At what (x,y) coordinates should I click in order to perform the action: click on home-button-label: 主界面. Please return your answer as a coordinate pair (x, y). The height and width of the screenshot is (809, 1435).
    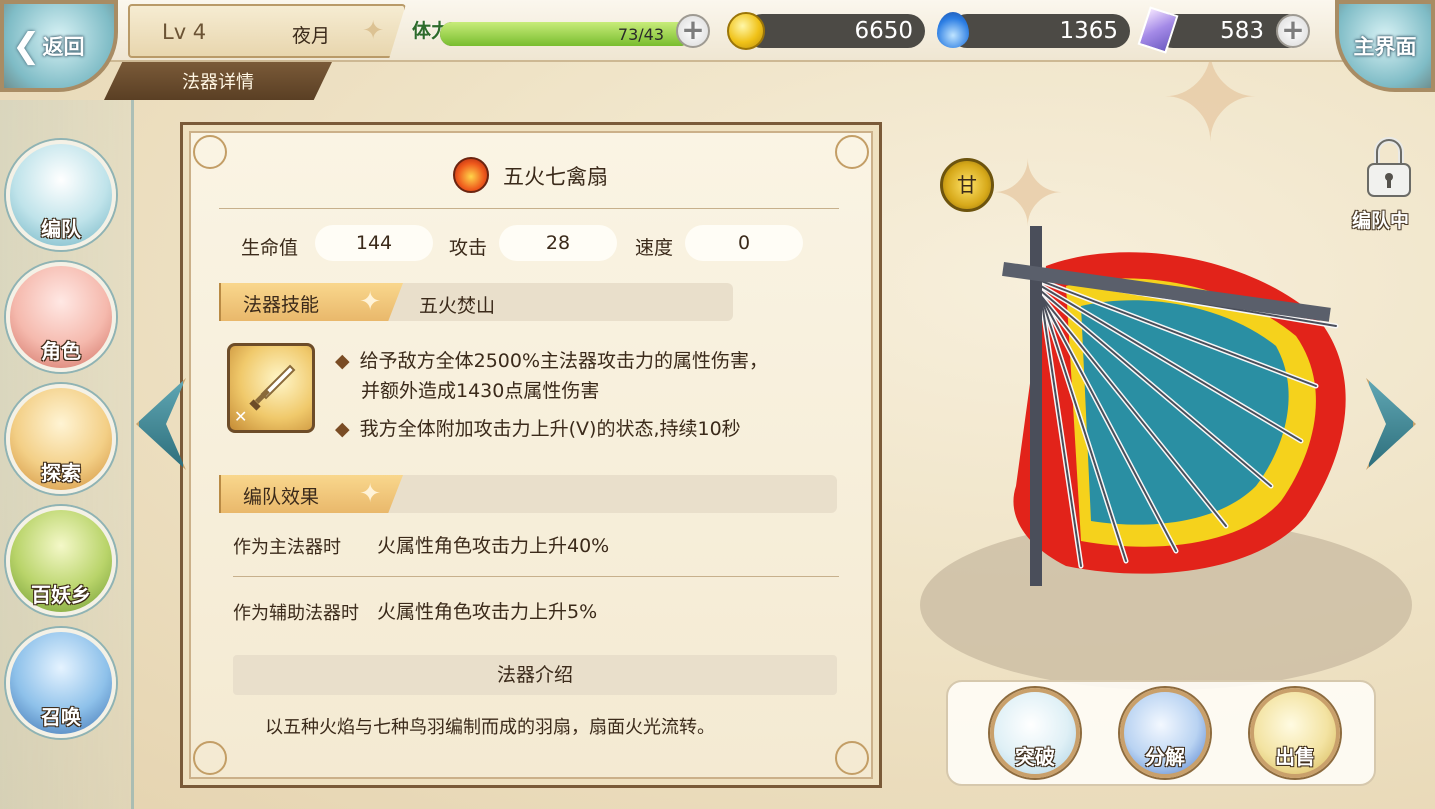
    Looking at the image, I should click on (1385, 47).